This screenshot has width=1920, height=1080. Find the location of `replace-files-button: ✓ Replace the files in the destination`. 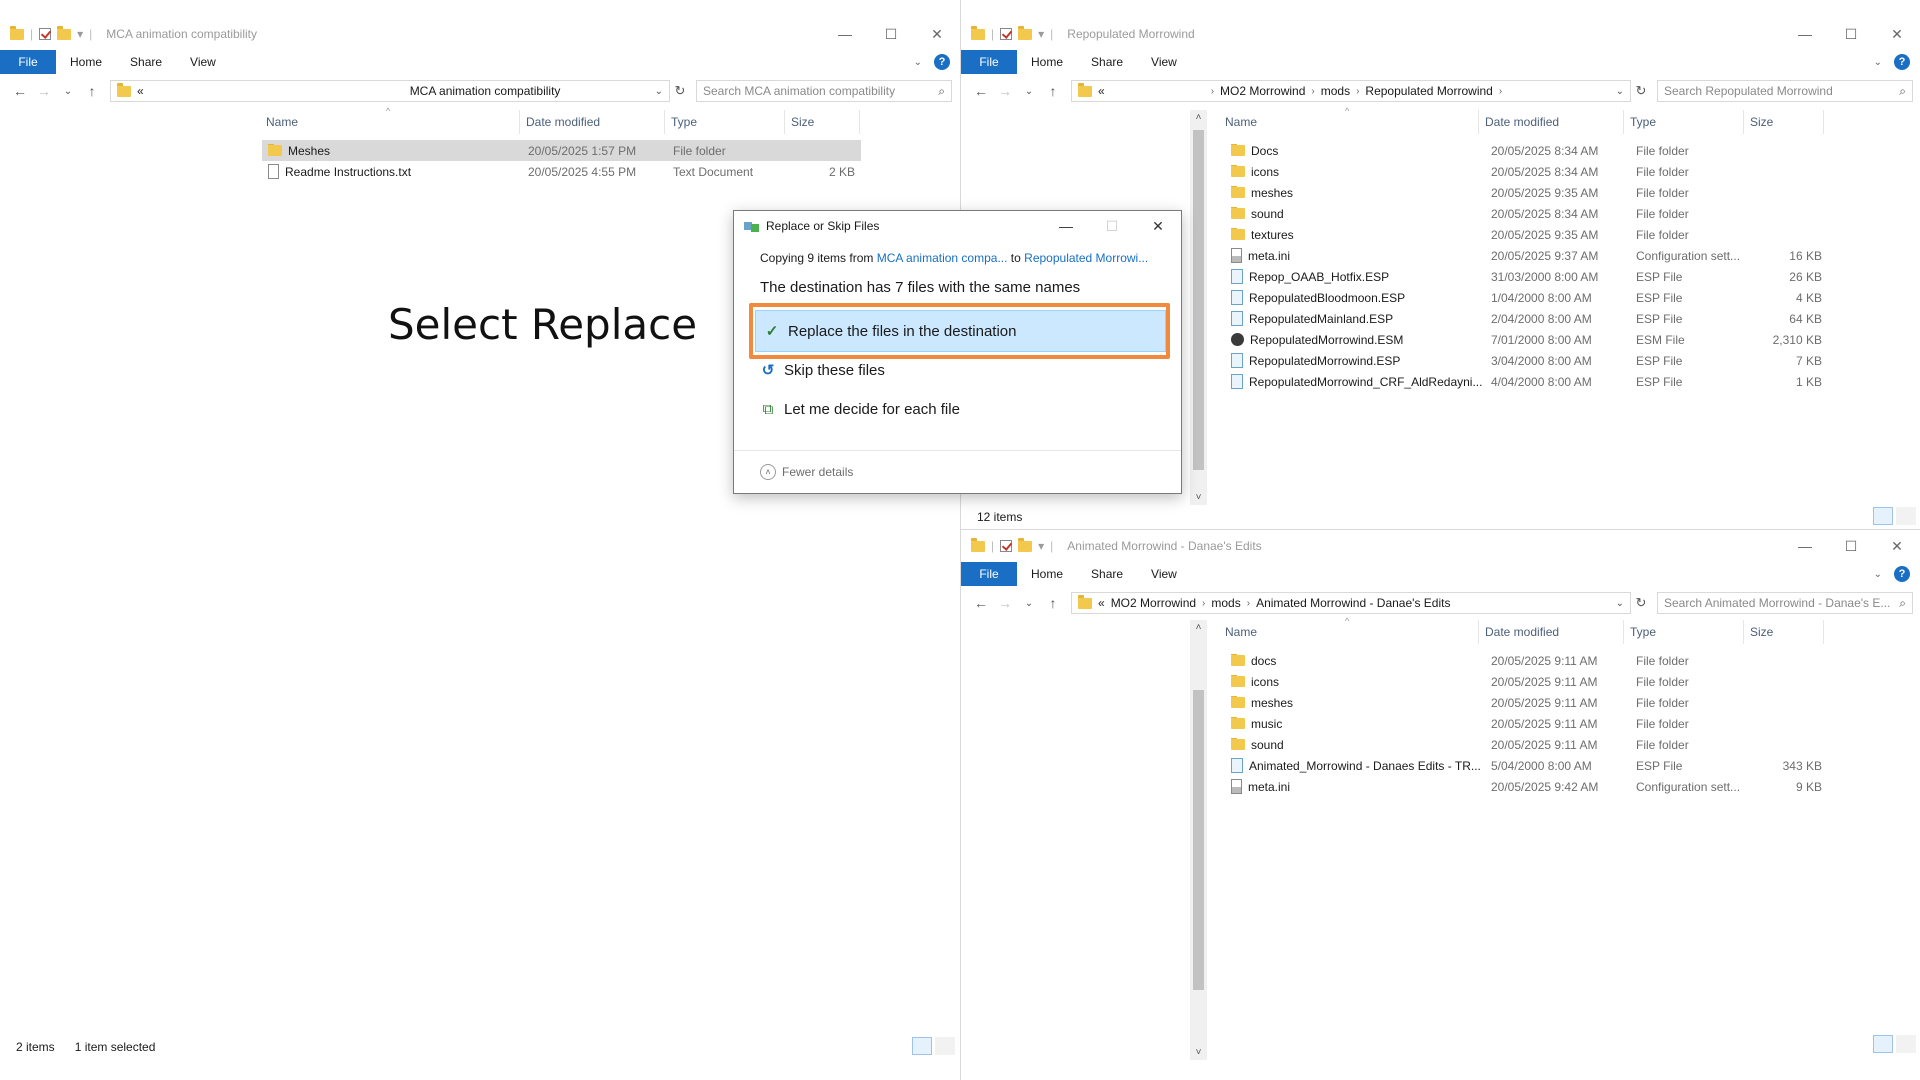

replace-files-button: ✓ Replace the files in the destination is located at coordinates (960, 331).